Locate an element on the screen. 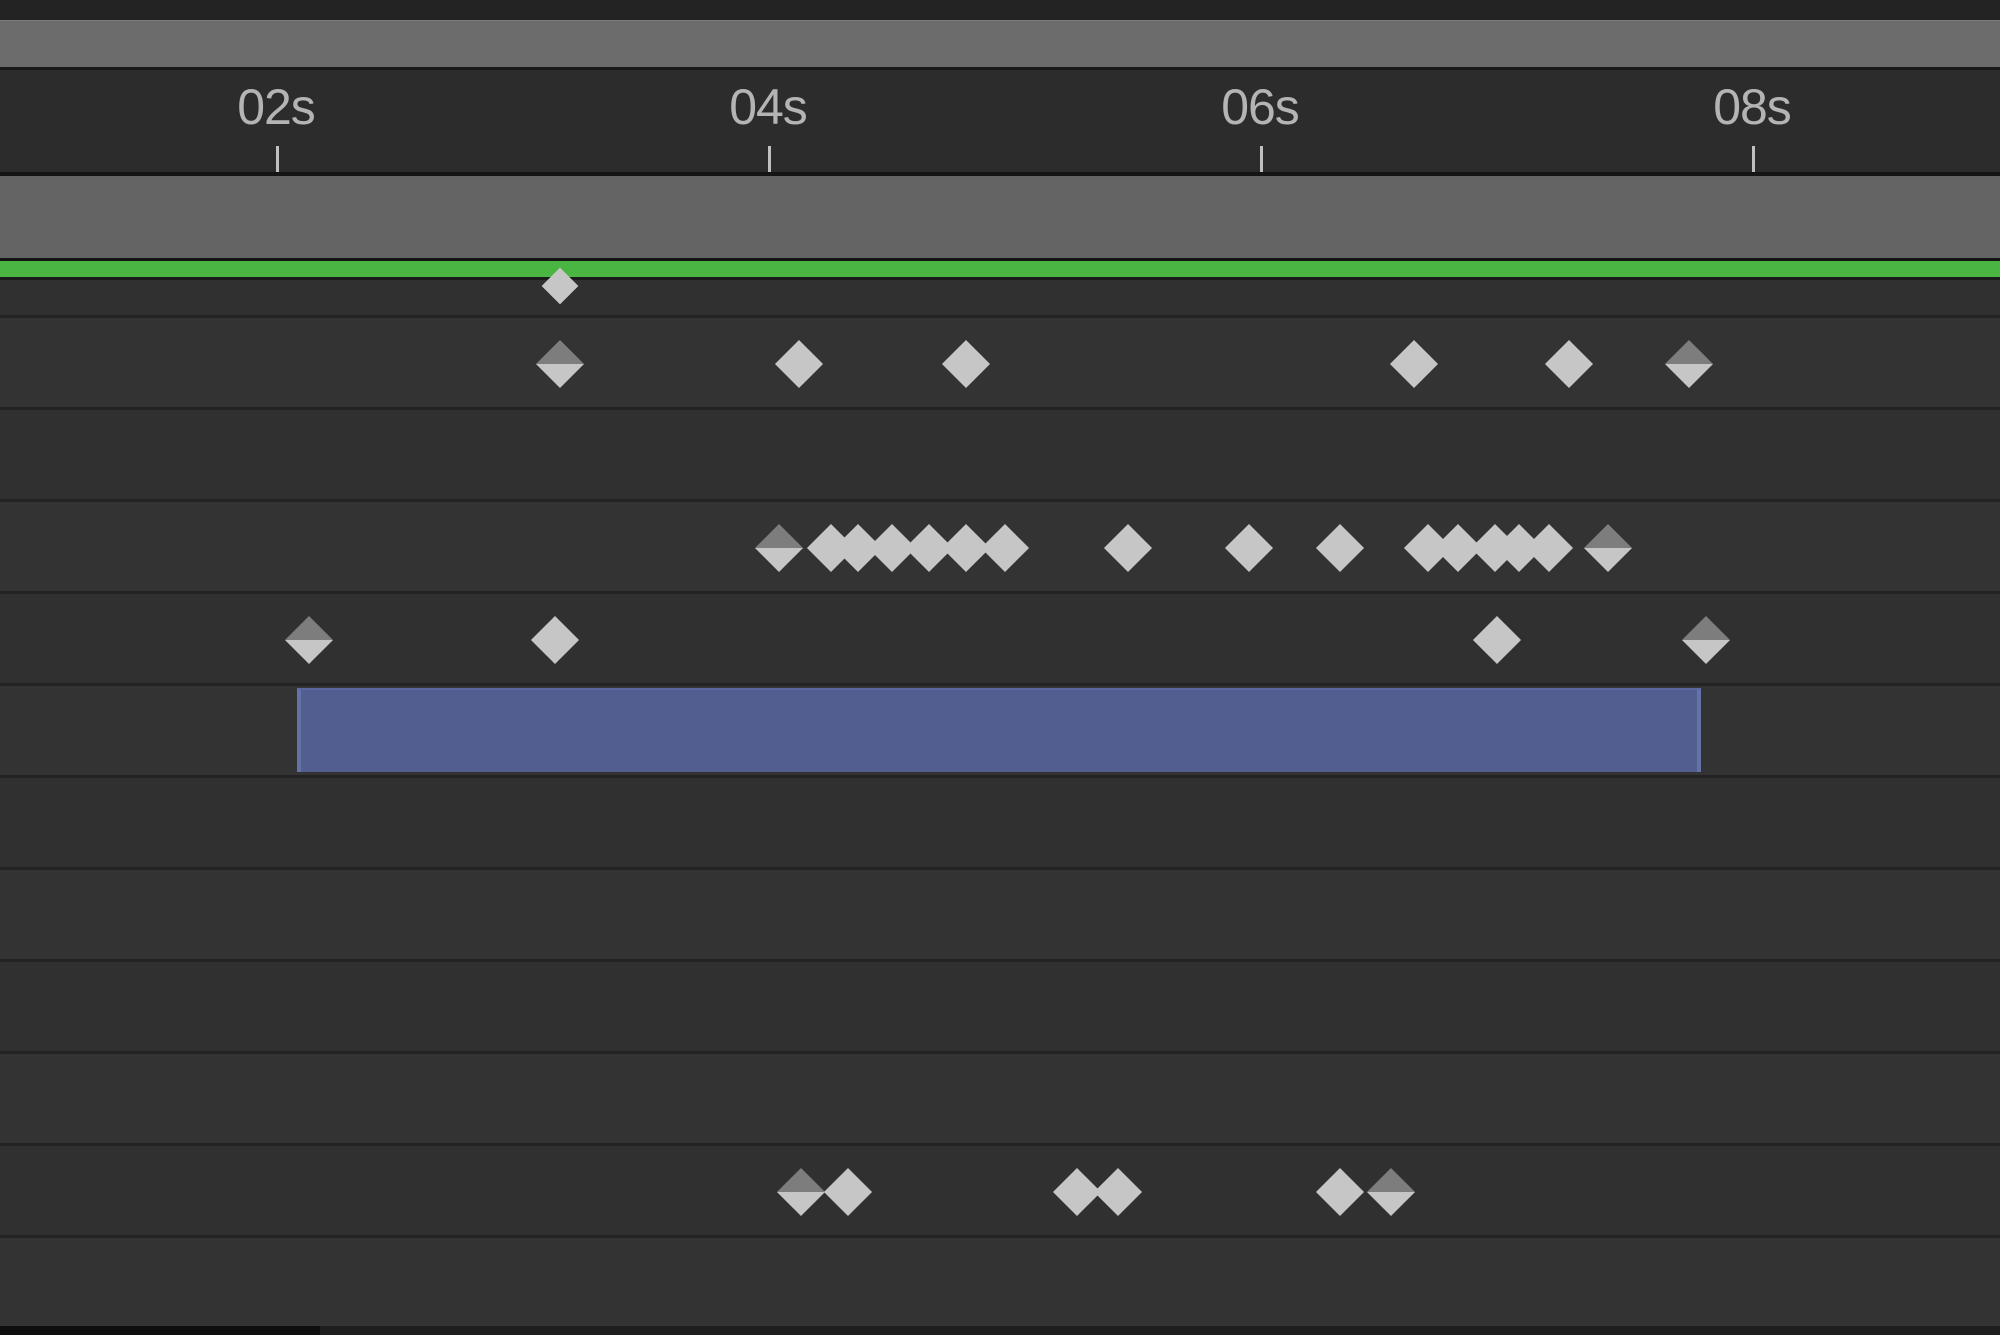 The width and height of the screenshot is (2000, 1335). time-ruler: 02s 04s 06s 08s is located at coordinates (1000, 123).